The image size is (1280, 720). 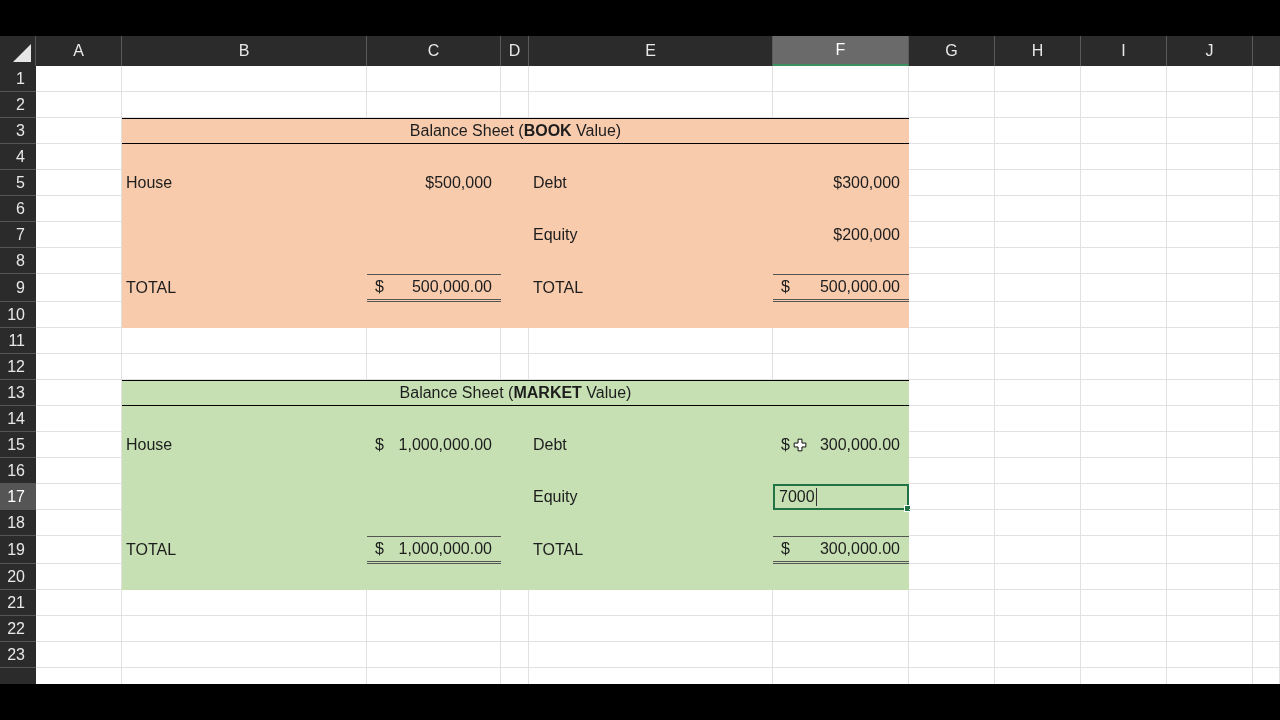 I want to click on row-header: 17, so click(x=18, y=497).